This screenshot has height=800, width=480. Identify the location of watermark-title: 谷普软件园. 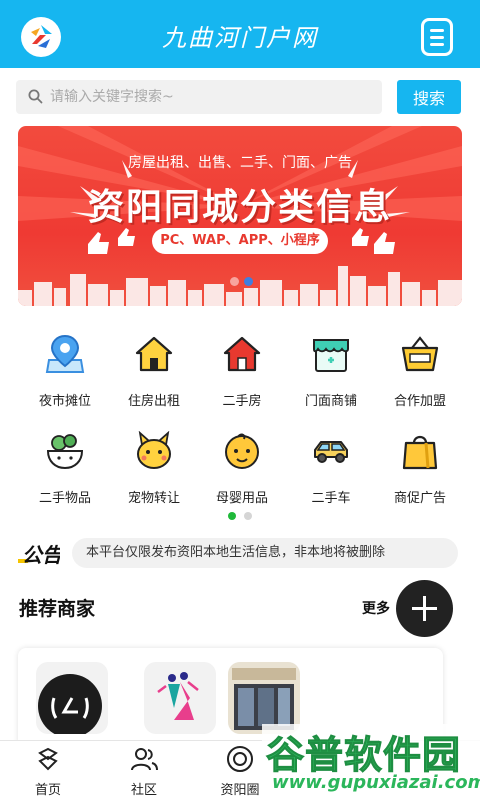
(363, 755).